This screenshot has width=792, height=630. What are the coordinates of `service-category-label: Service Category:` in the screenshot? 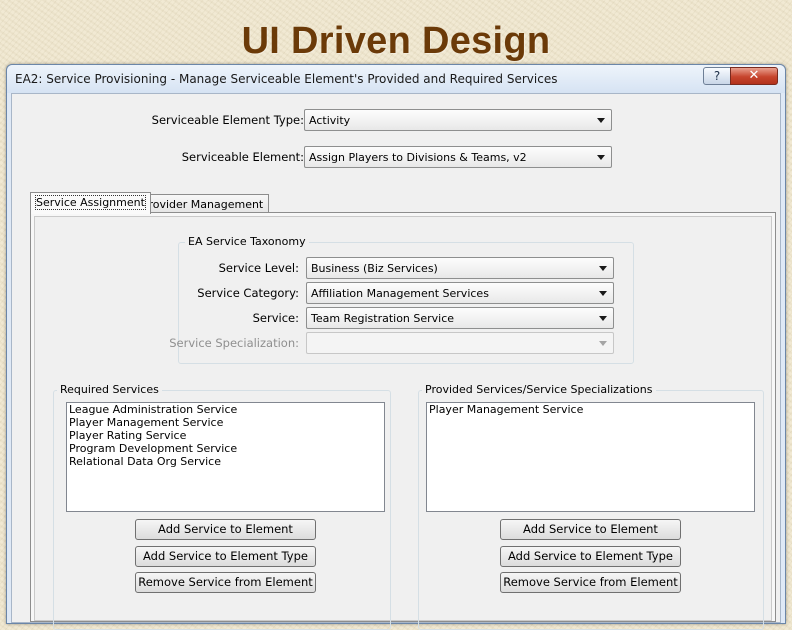 It's located at (248, 293).